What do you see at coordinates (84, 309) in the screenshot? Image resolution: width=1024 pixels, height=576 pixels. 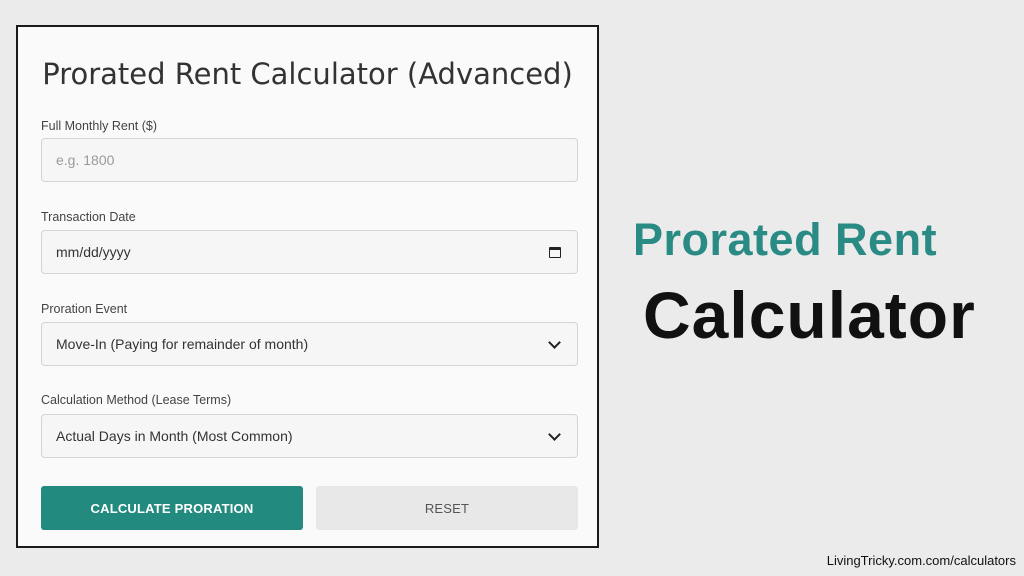 I see `event-label: Proration Event` at bounding box center [84, 309].